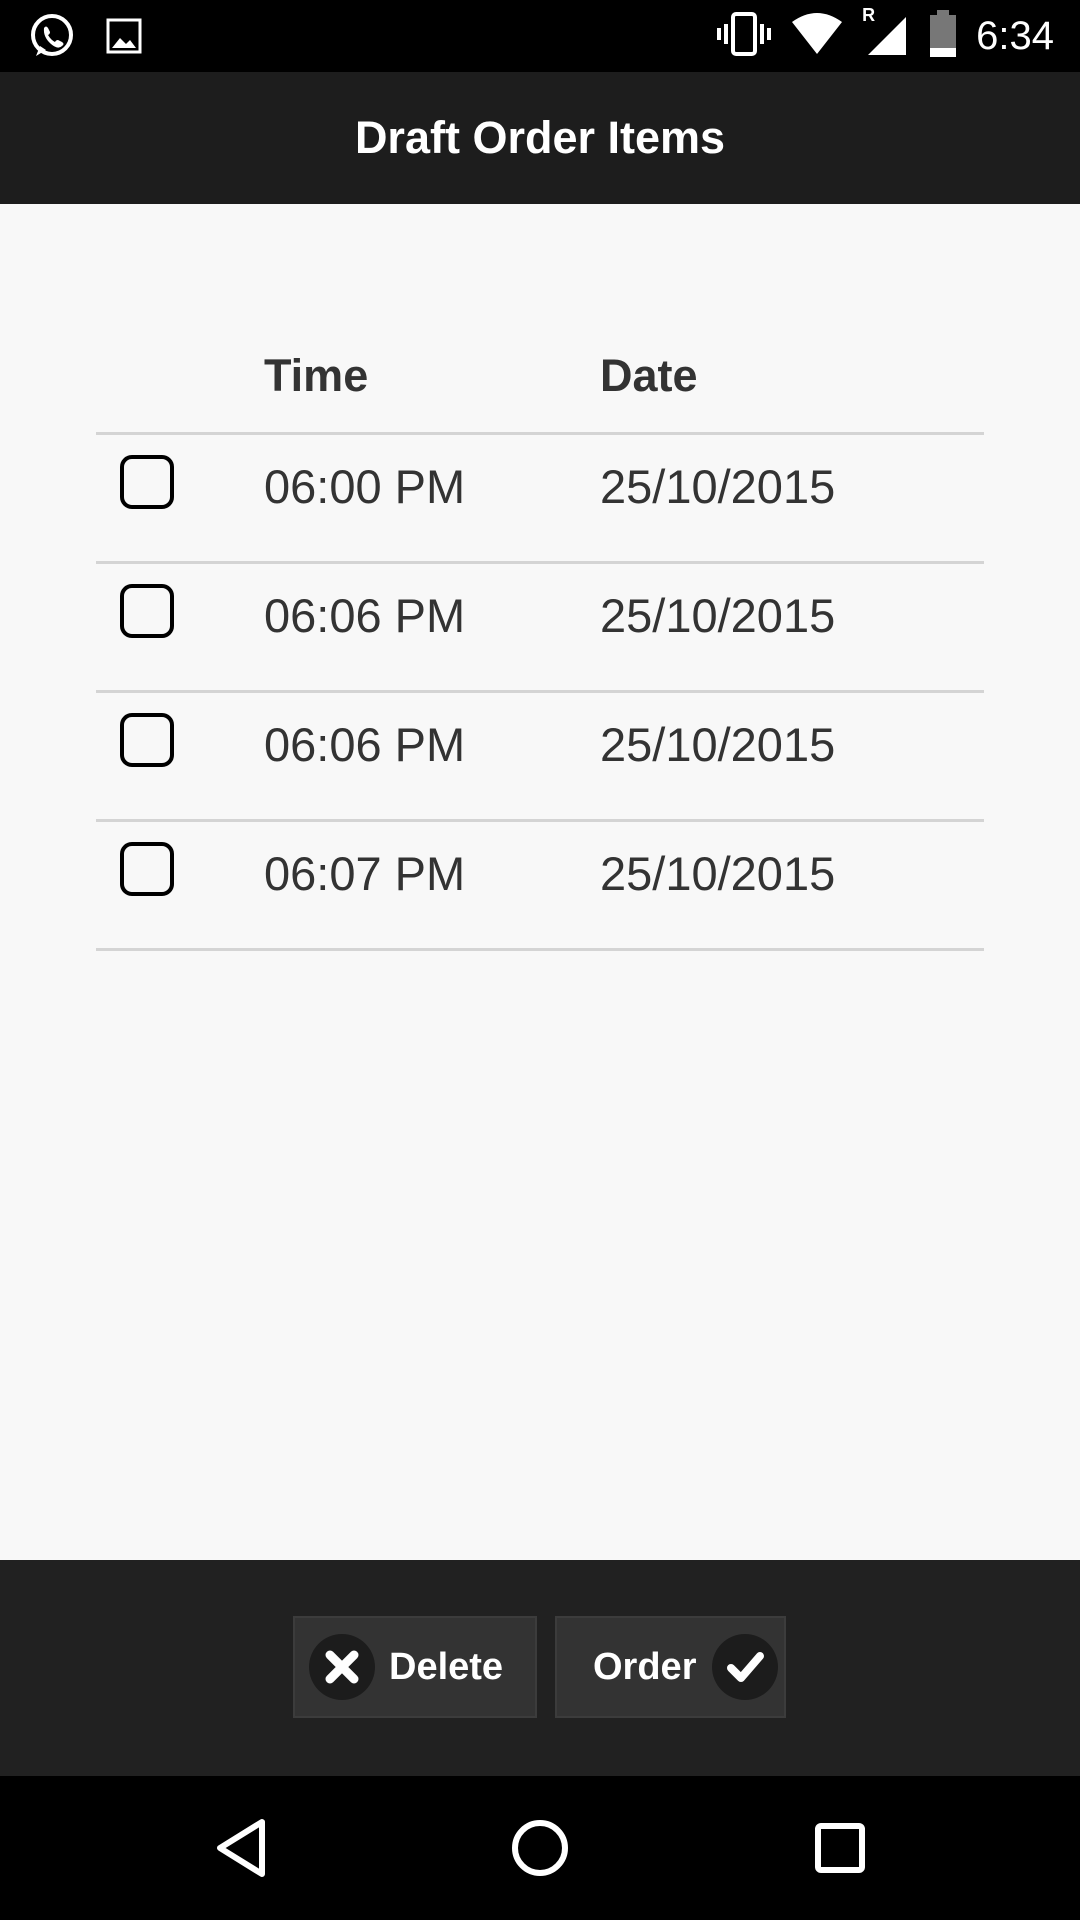  I want to click on image-icon, so click(124, 38).